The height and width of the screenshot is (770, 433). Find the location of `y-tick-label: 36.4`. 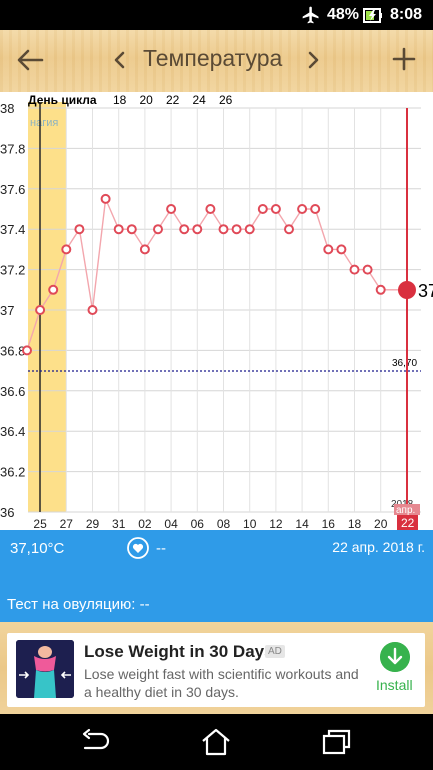

y-tick-label: 36.4 is located at coordinates (12, 431).